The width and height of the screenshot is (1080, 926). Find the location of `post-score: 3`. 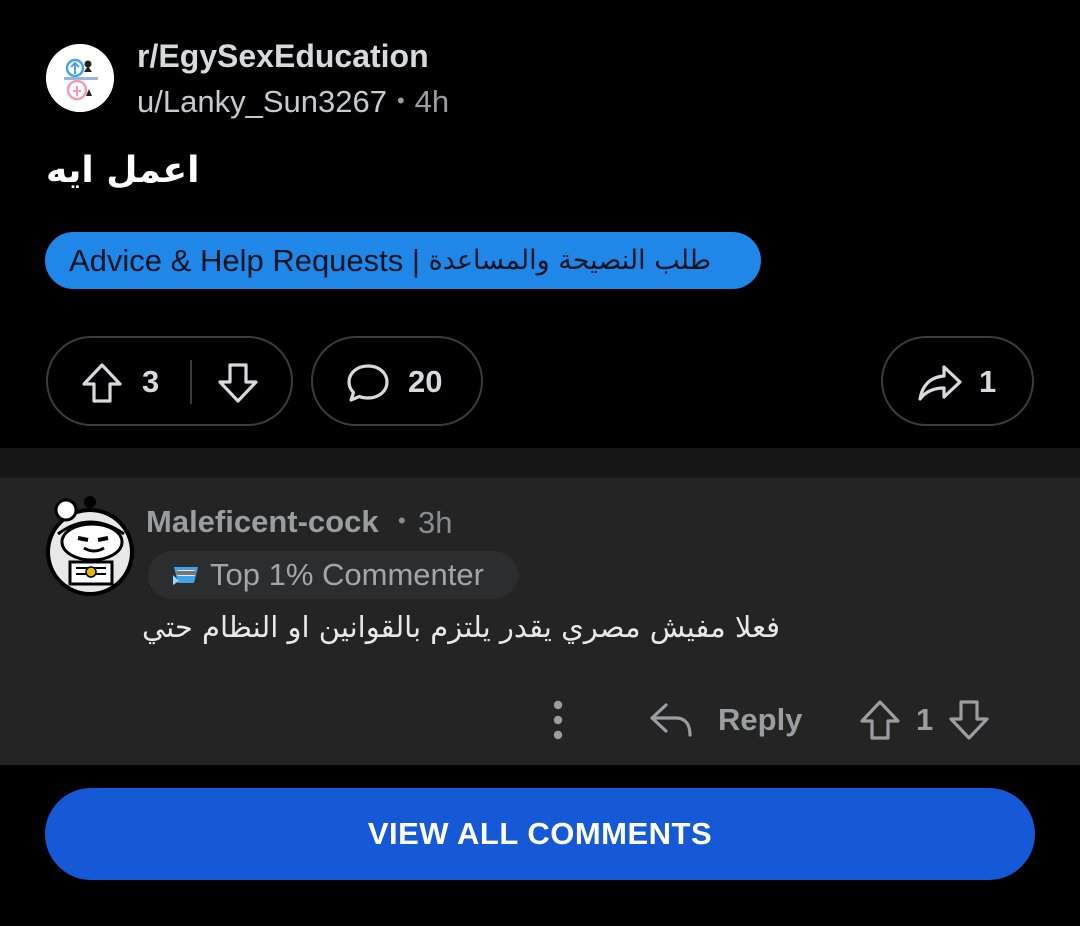

post-score: 3 is located at coordinates (151, 381).